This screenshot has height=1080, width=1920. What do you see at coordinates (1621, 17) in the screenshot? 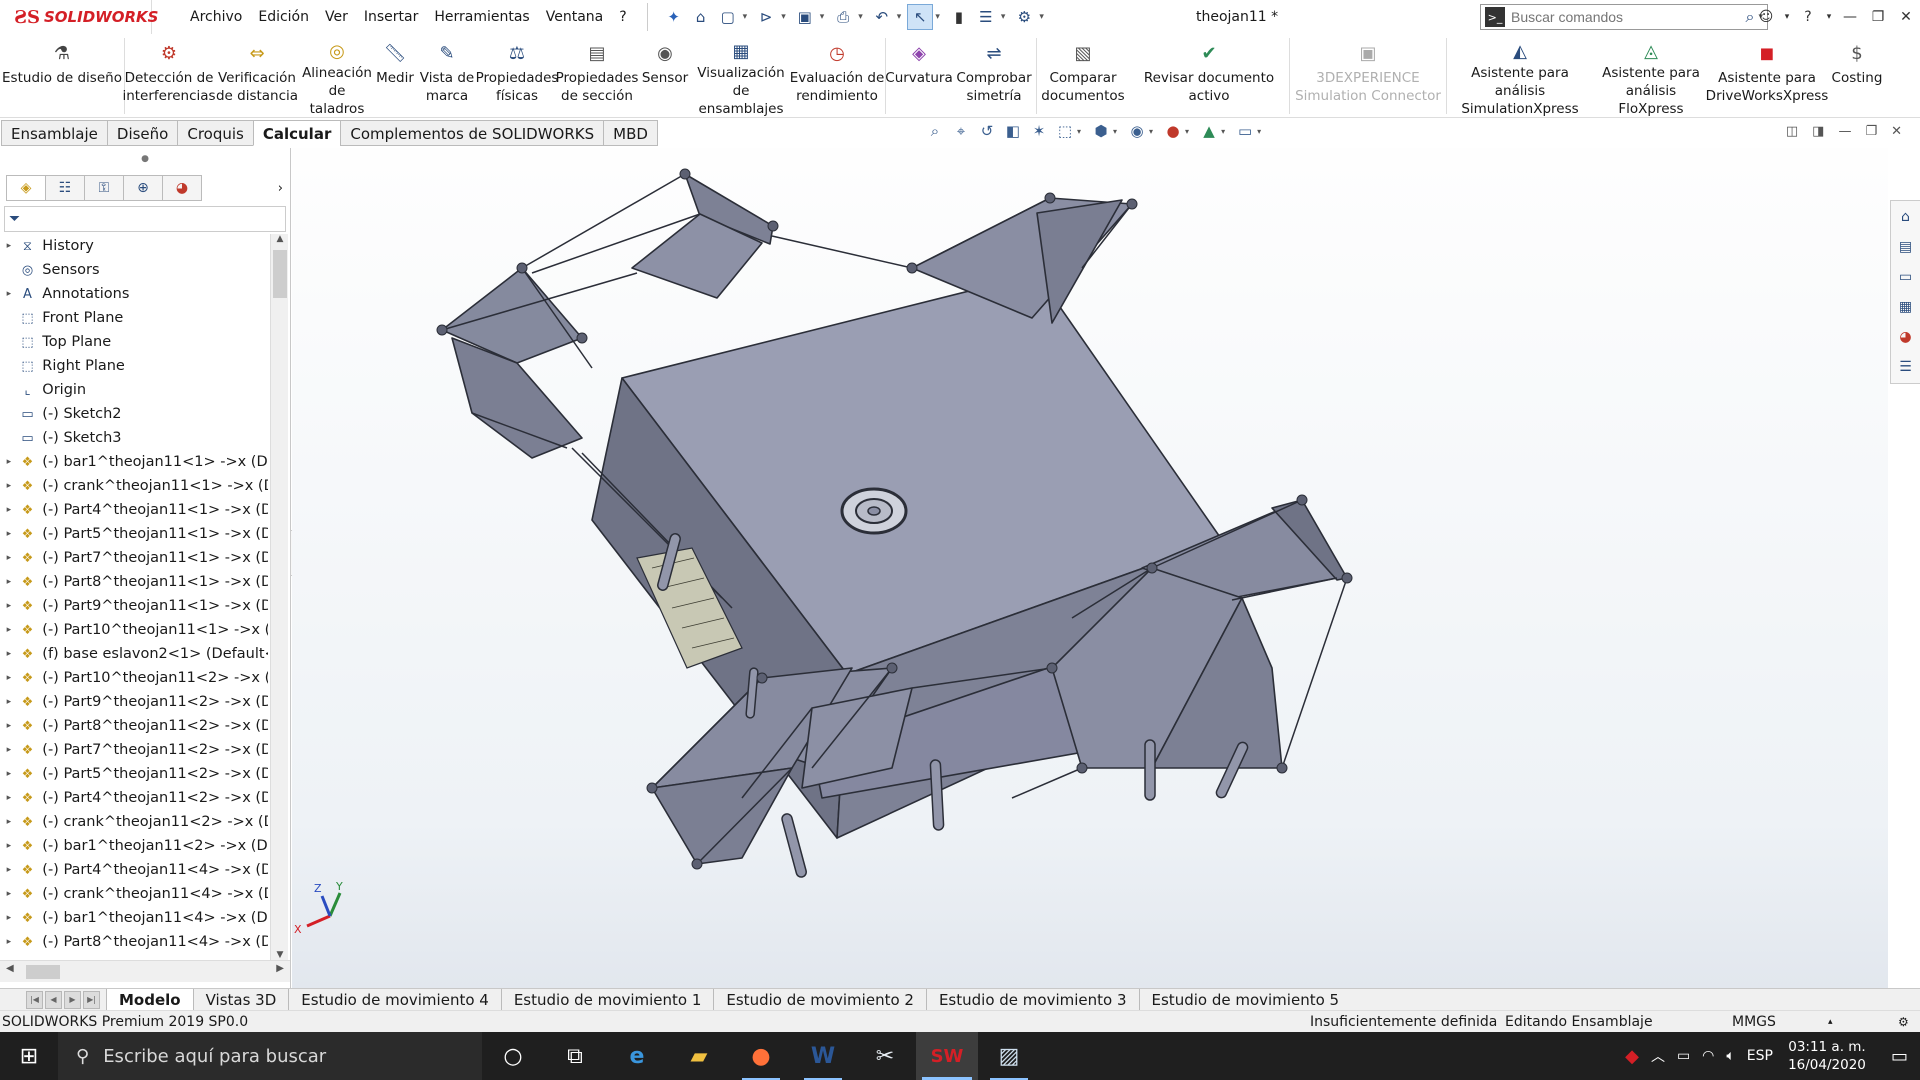
I see `search-input` at bounding box center [1621, 17].